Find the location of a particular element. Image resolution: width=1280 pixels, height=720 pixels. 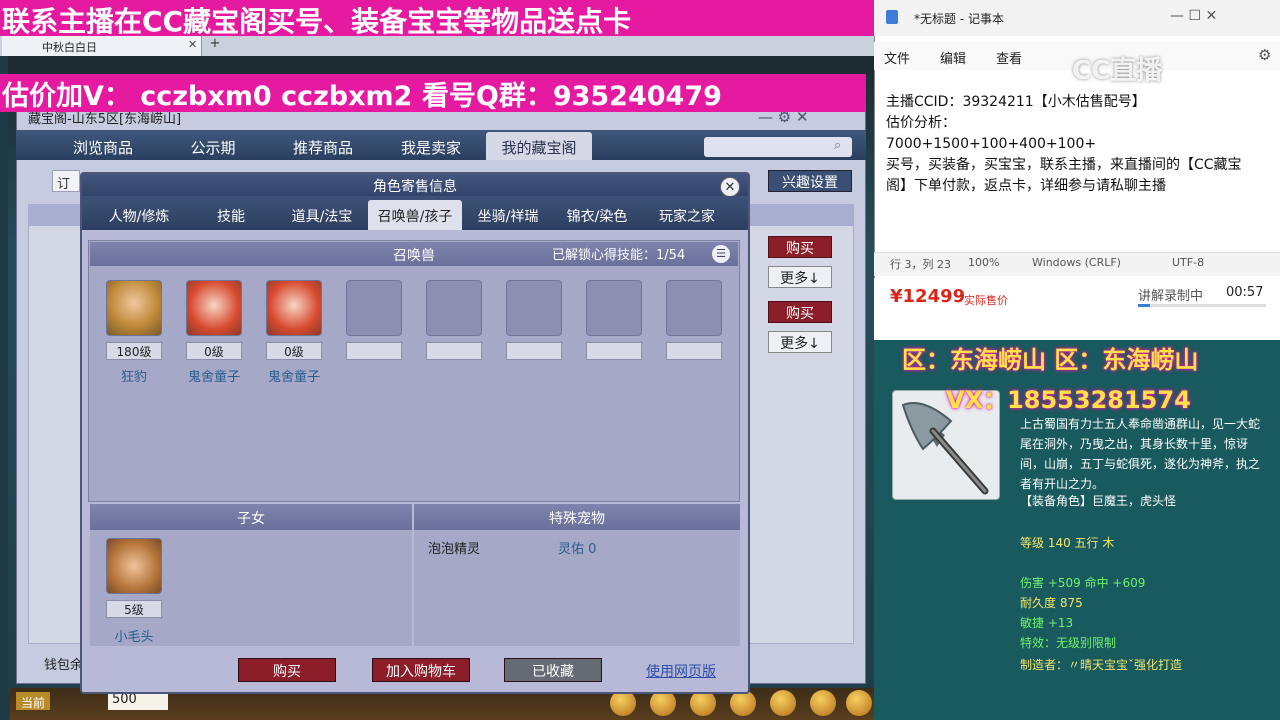

child-level: 5级 is located at coordinates (134, 609).